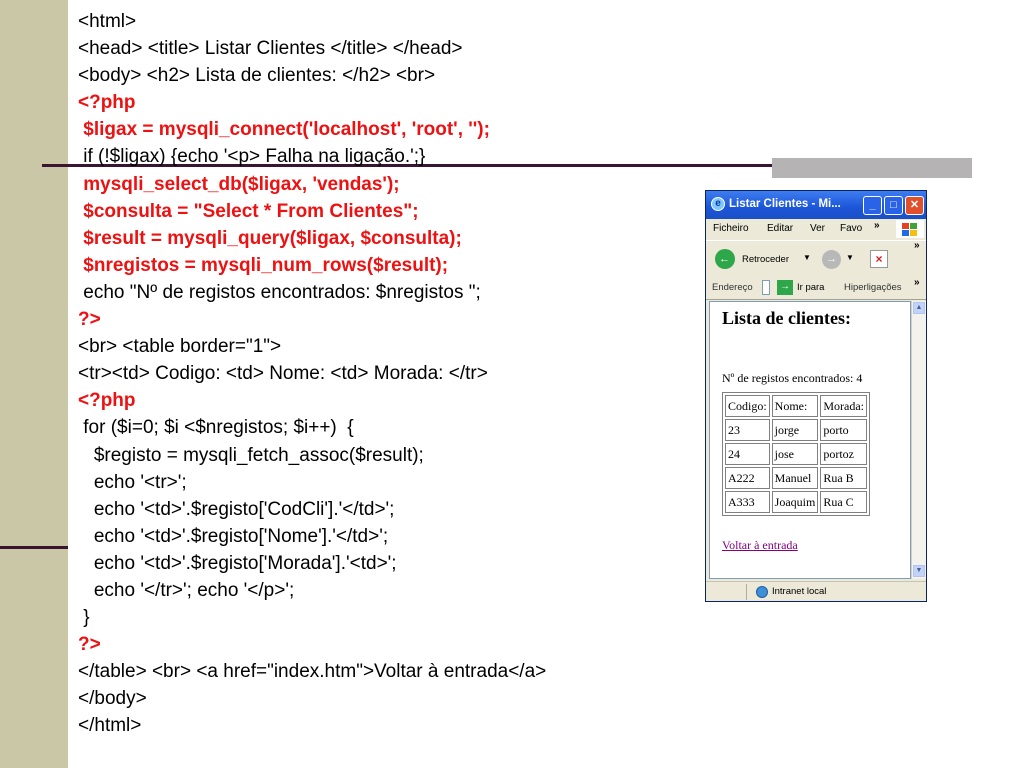 The height and width of the screenshot is (768, 1024). I want to click on scroll-up-icon: ▲, so click(919, 308).